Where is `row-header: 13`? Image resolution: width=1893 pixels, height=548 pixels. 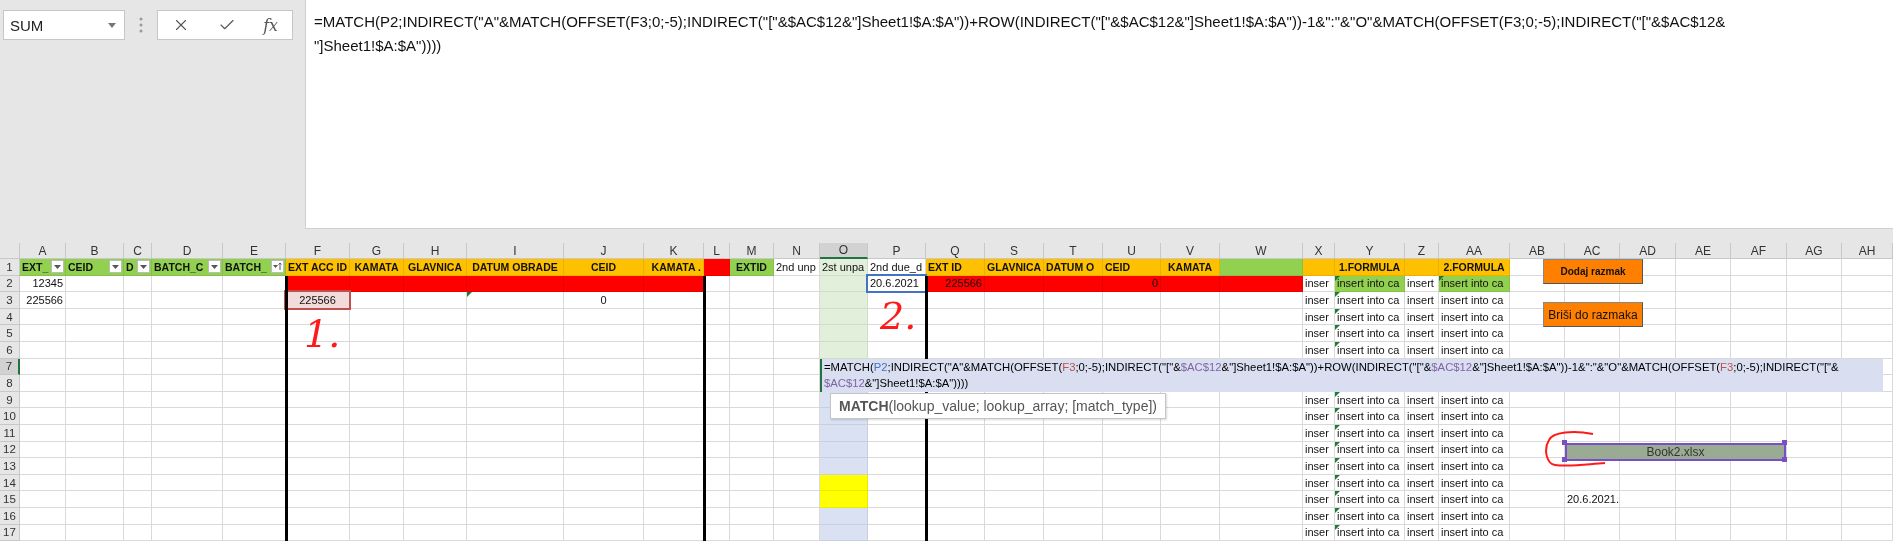 row-header: 13 is located at coordinates (10, 466).